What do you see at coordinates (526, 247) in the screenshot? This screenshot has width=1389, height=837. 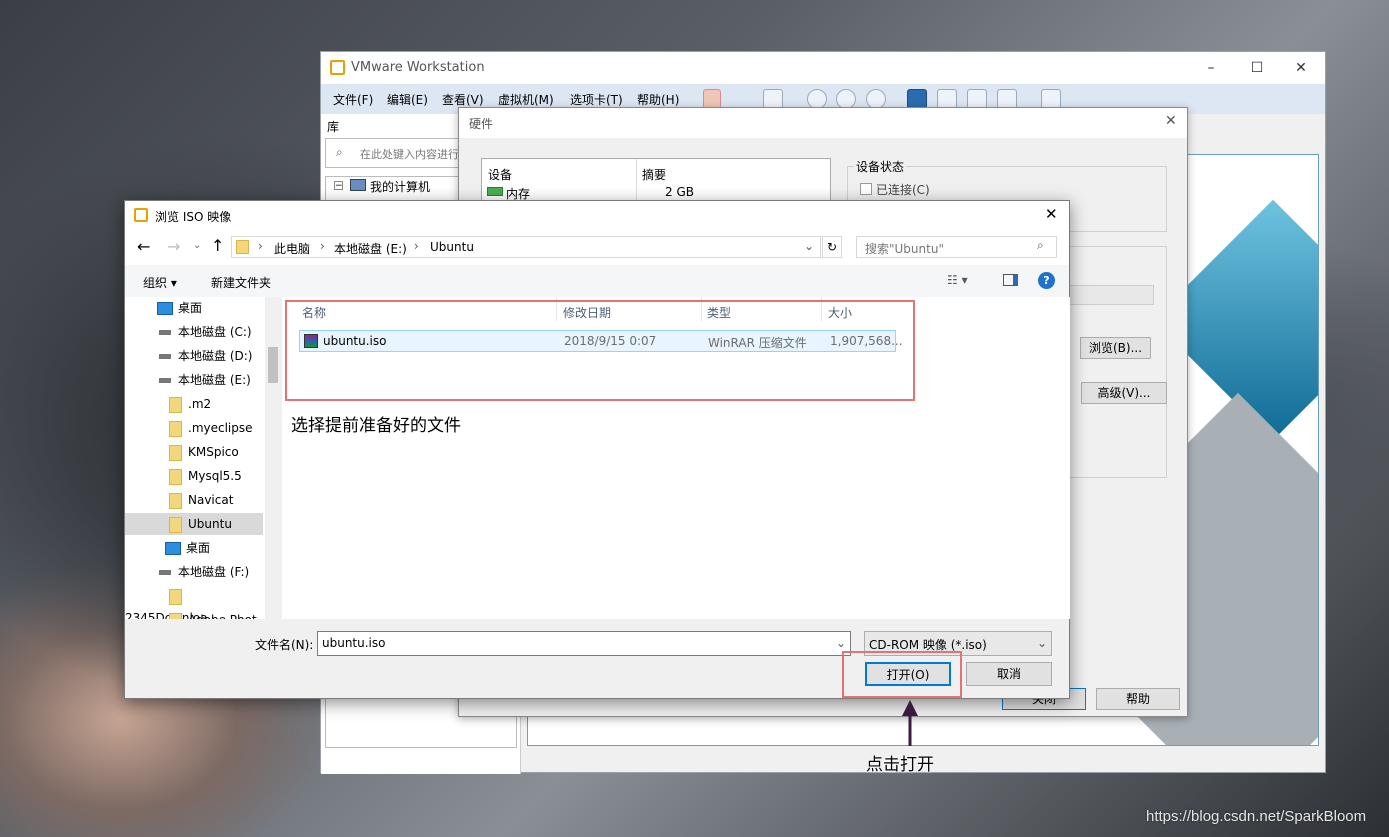 I see `address-bar: › 此电脑 › 本地磁盘 (E:) › Ubuntu ⌄` at bounding box center [526, 247].